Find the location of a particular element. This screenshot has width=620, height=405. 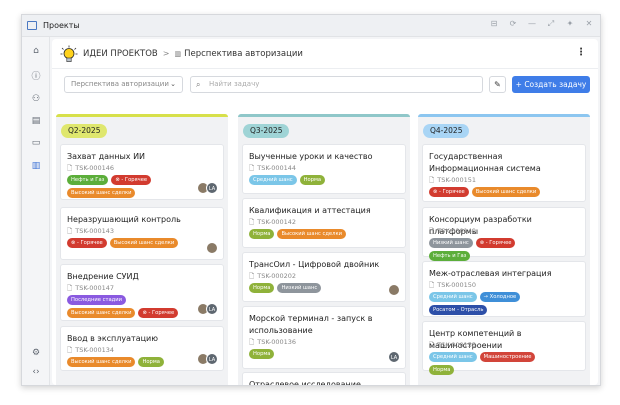

tag-list: Средний шанс Норма is located at coordinates (314, 180).